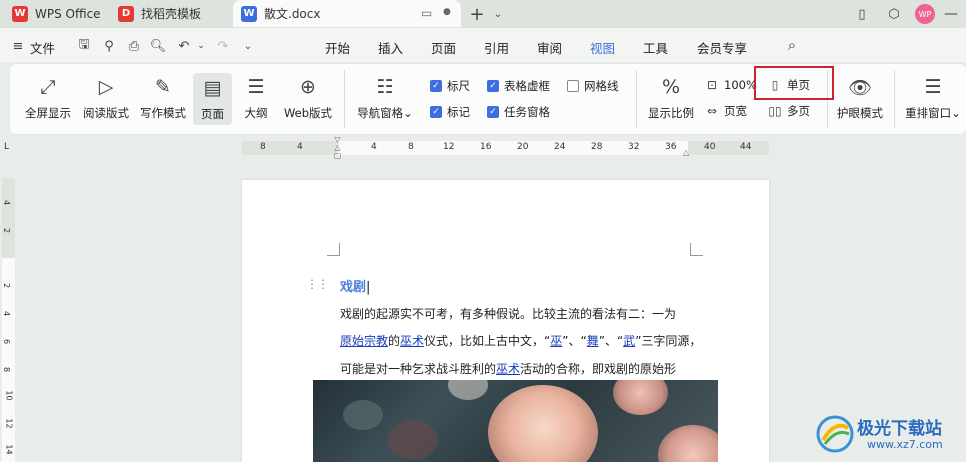 This screenshot has width=966, height=462. I want to click on page-width-button: ⇔ 页宽, so click(725, 111).